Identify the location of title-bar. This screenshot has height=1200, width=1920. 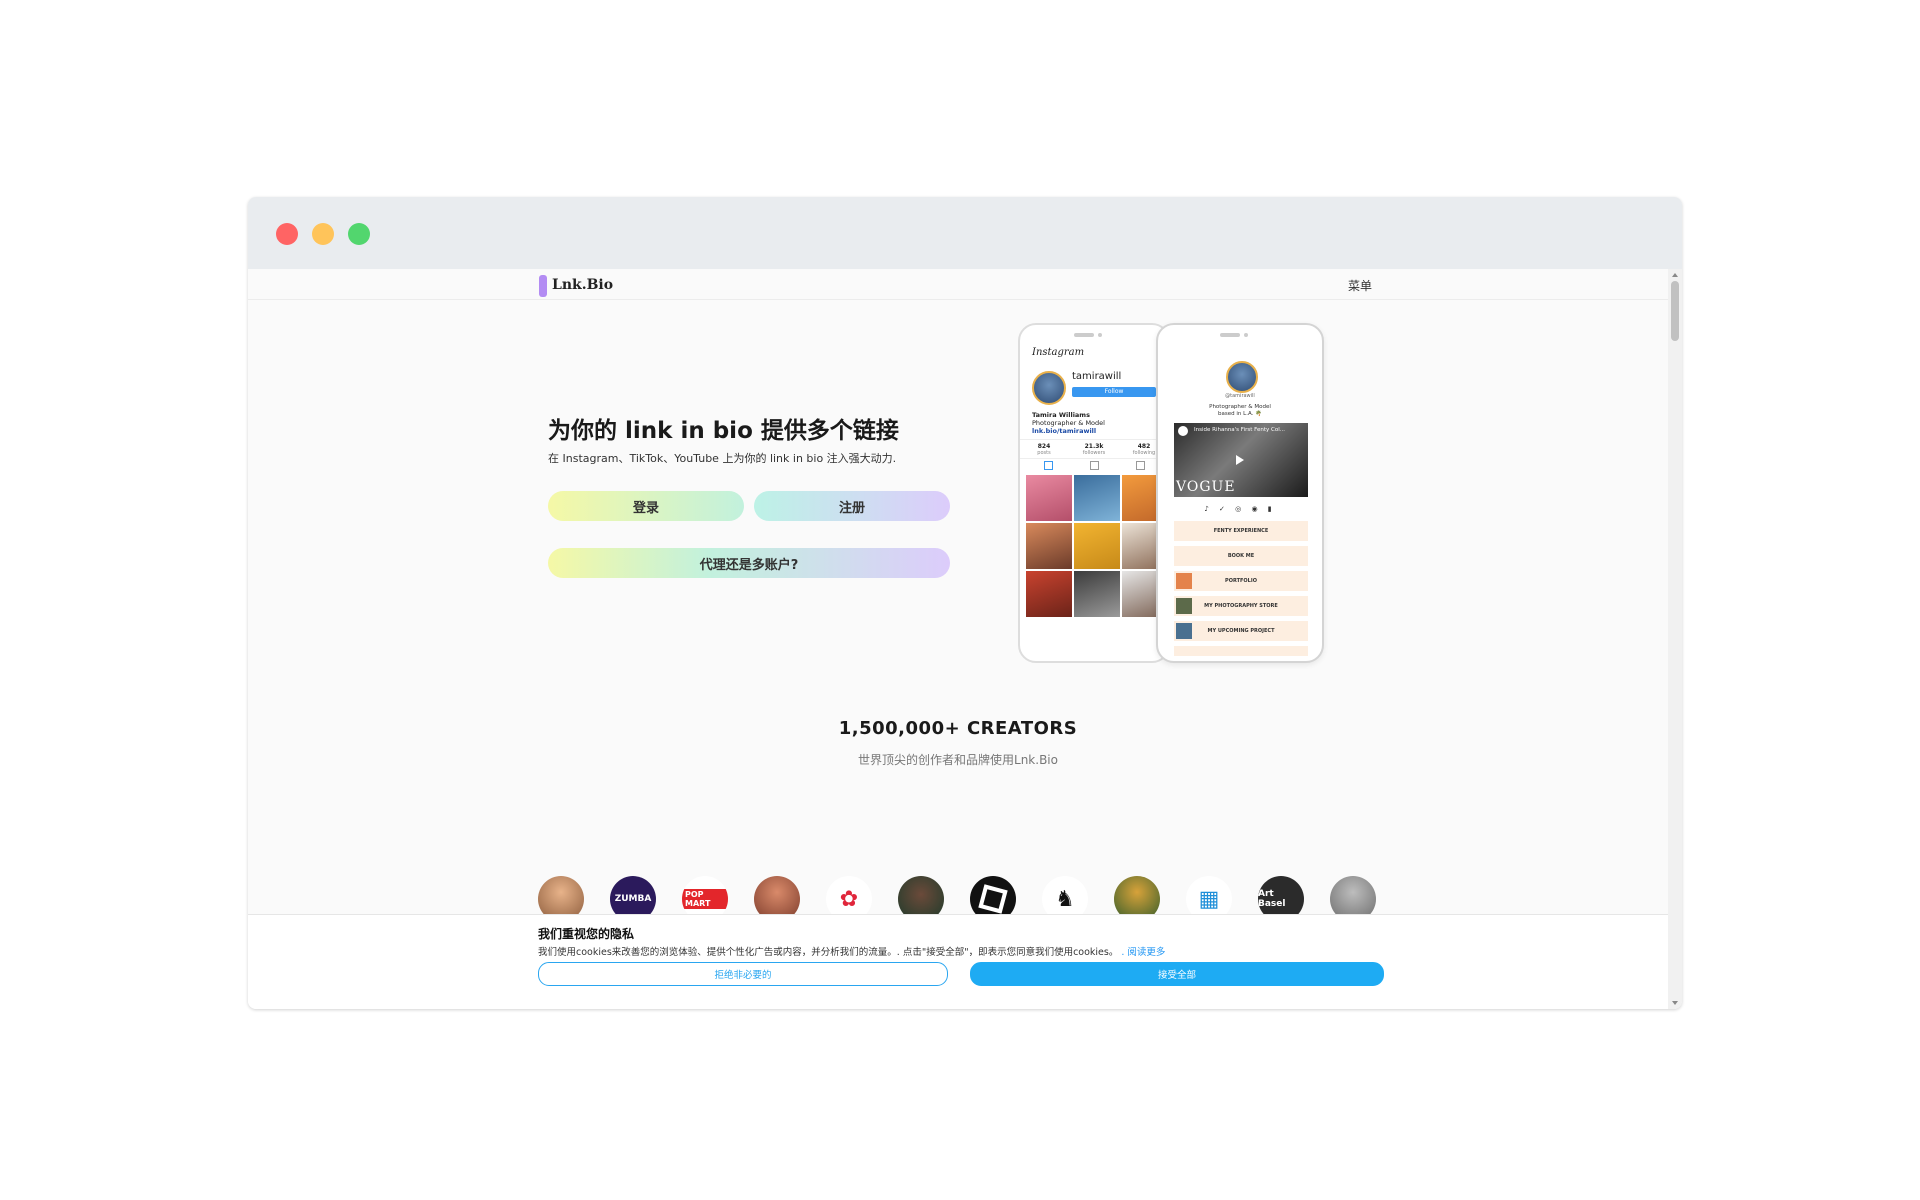
(965, 233).